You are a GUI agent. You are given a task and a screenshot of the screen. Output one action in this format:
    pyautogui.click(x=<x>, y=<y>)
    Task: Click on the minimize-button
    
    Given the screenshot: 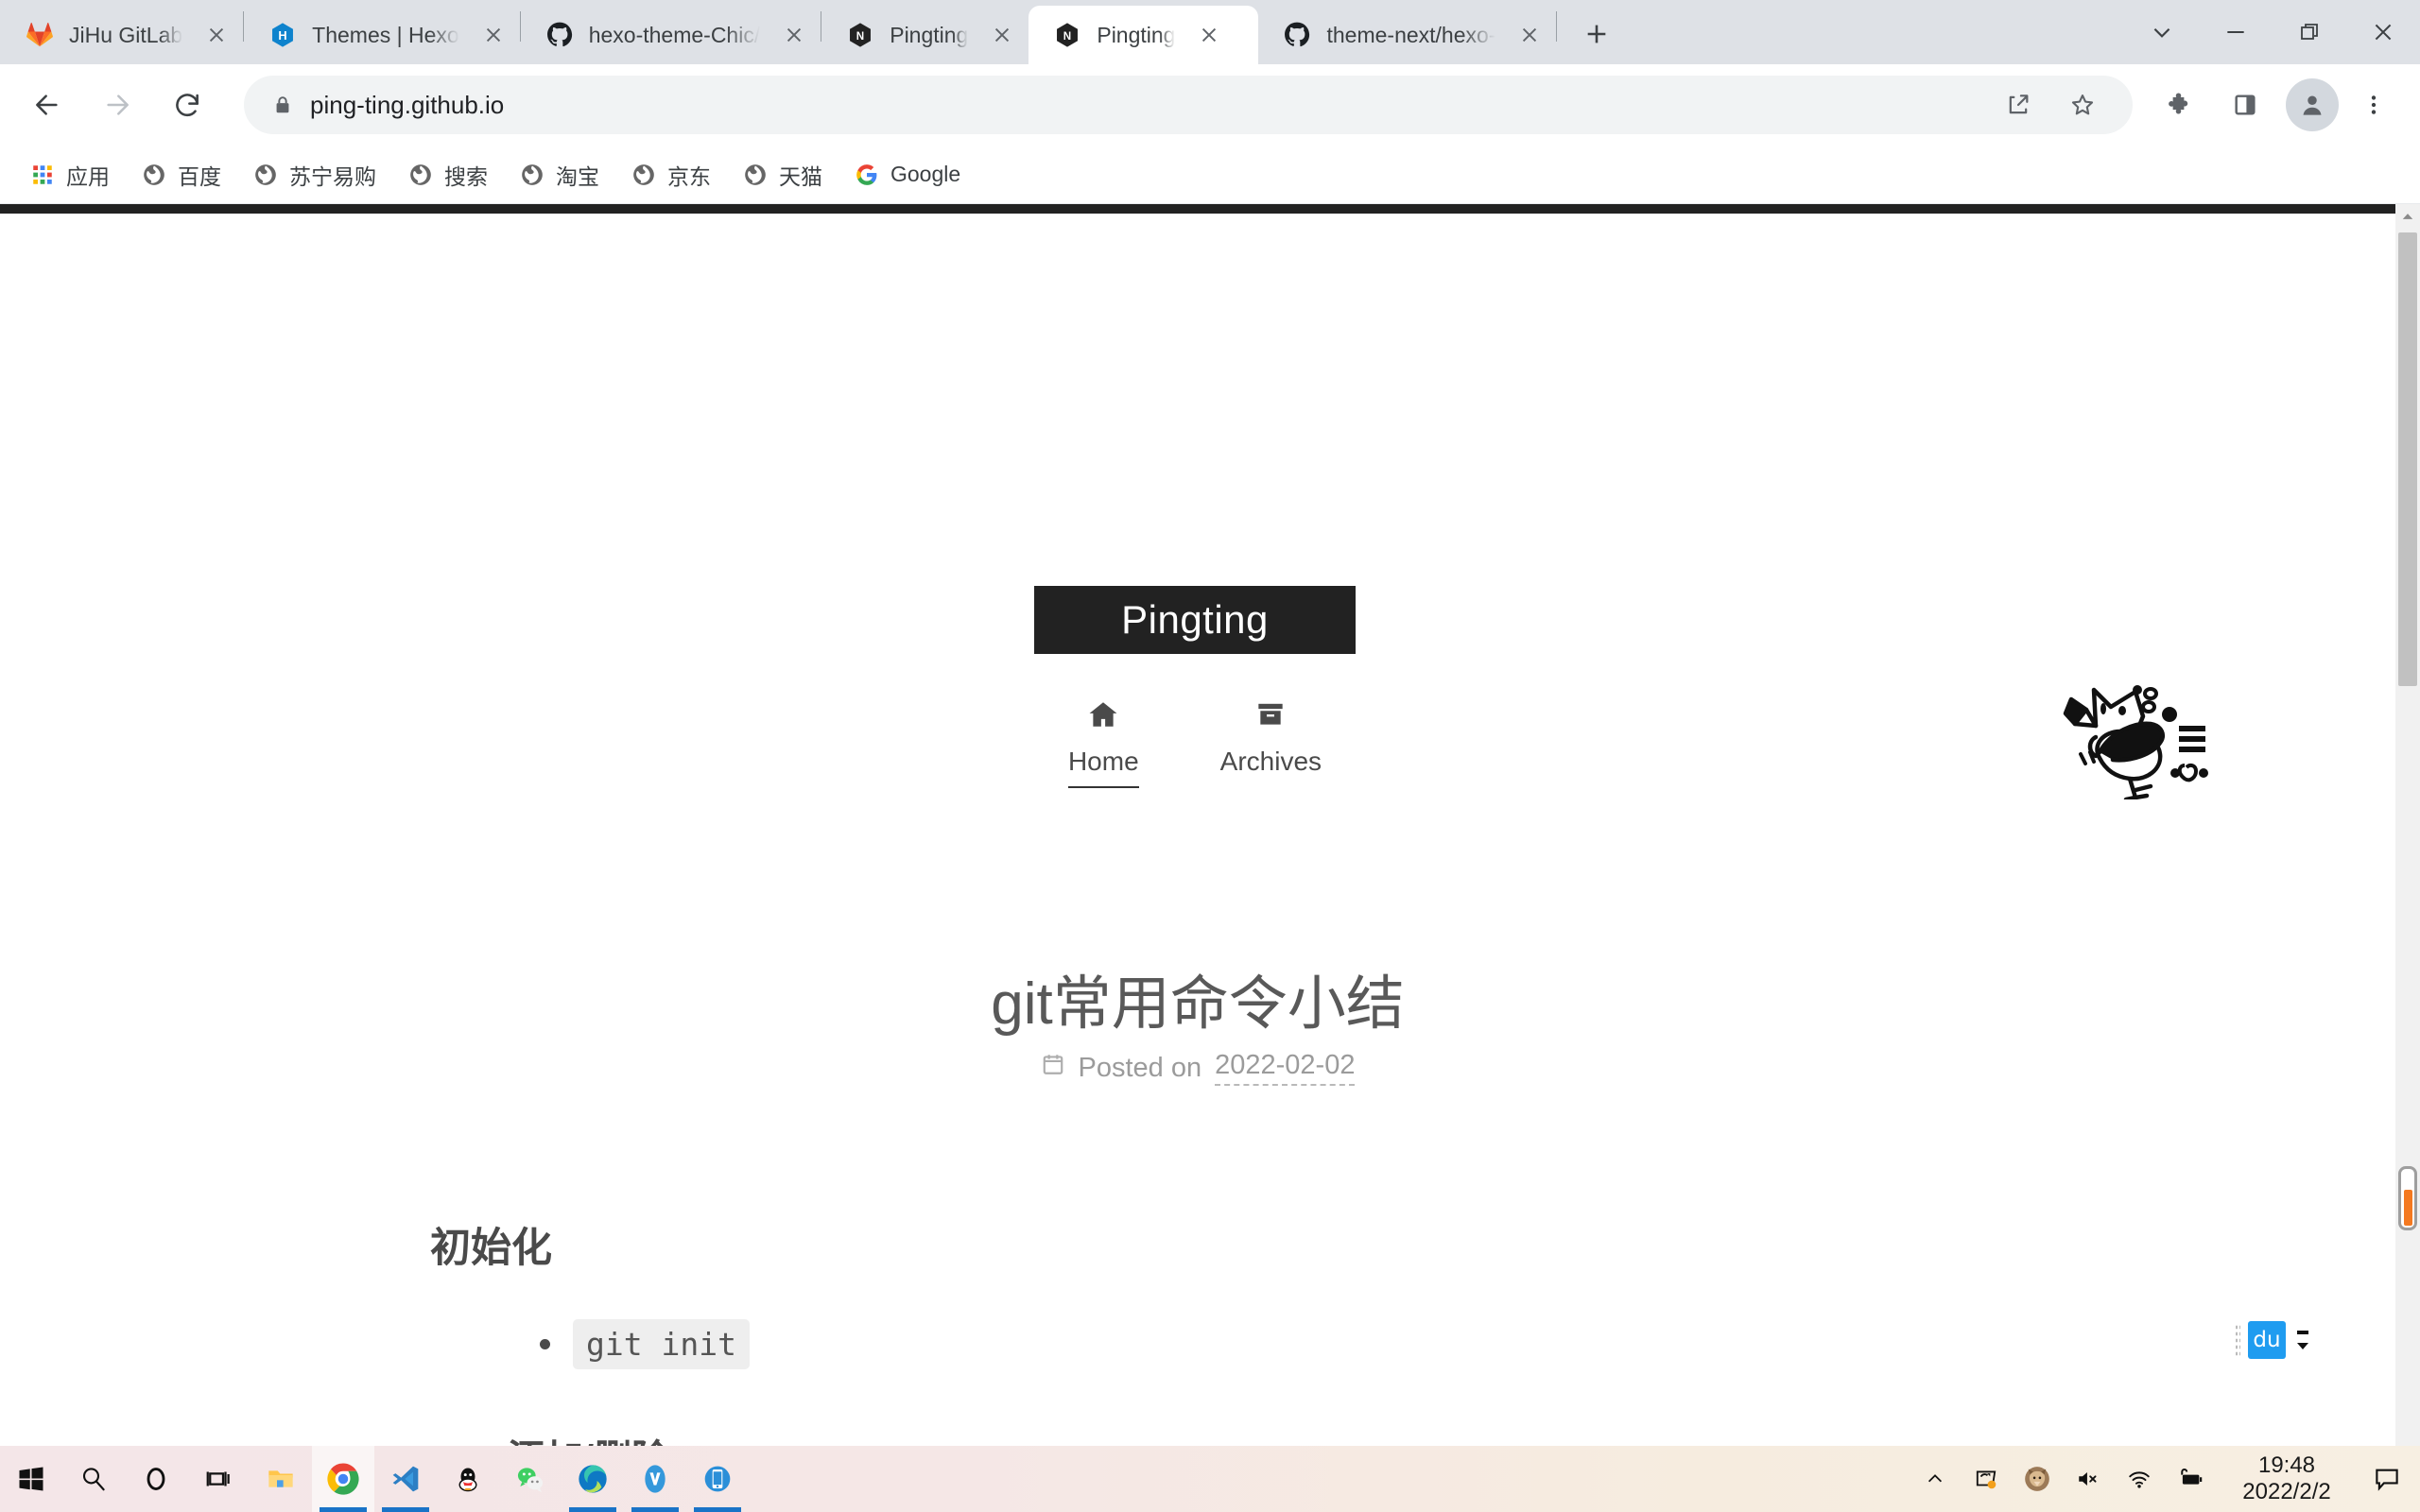 What is the action you would take?
    pyautogui.click(x=2236, y=32)
    